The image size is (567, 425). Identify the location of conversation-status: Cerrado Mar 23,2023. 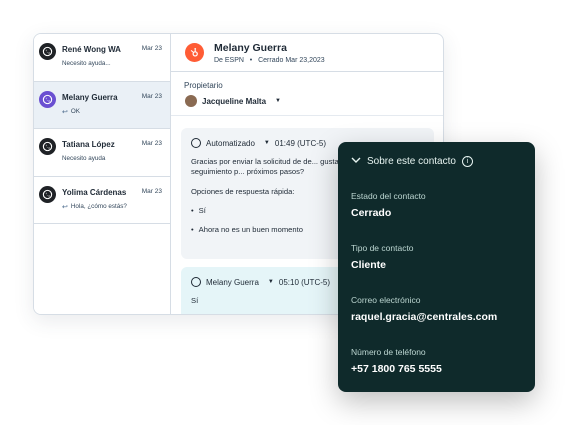
(291, 60).